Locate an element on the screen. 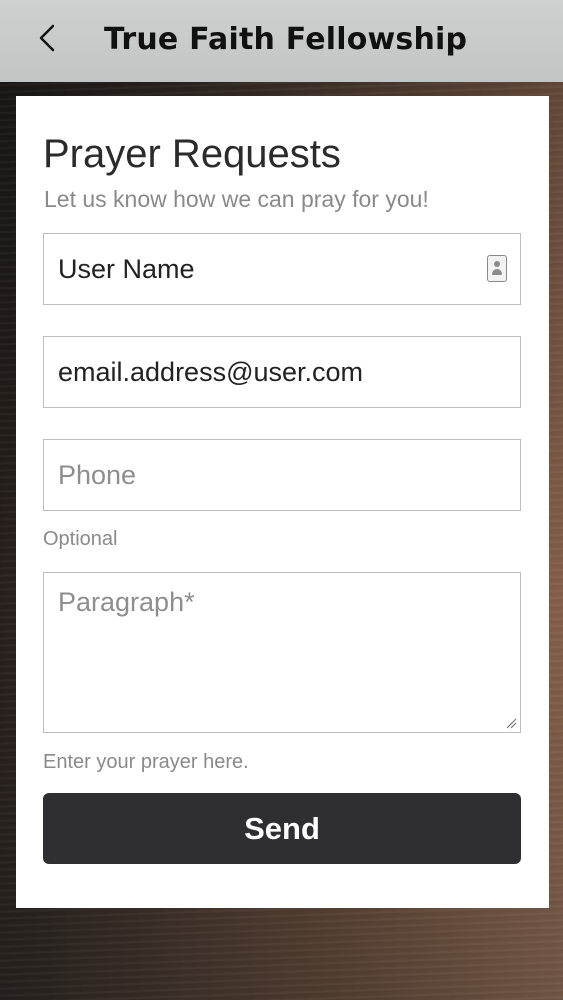 This screenshot has width=563, height=1000. phone-input is located at coordinates (289, 475).